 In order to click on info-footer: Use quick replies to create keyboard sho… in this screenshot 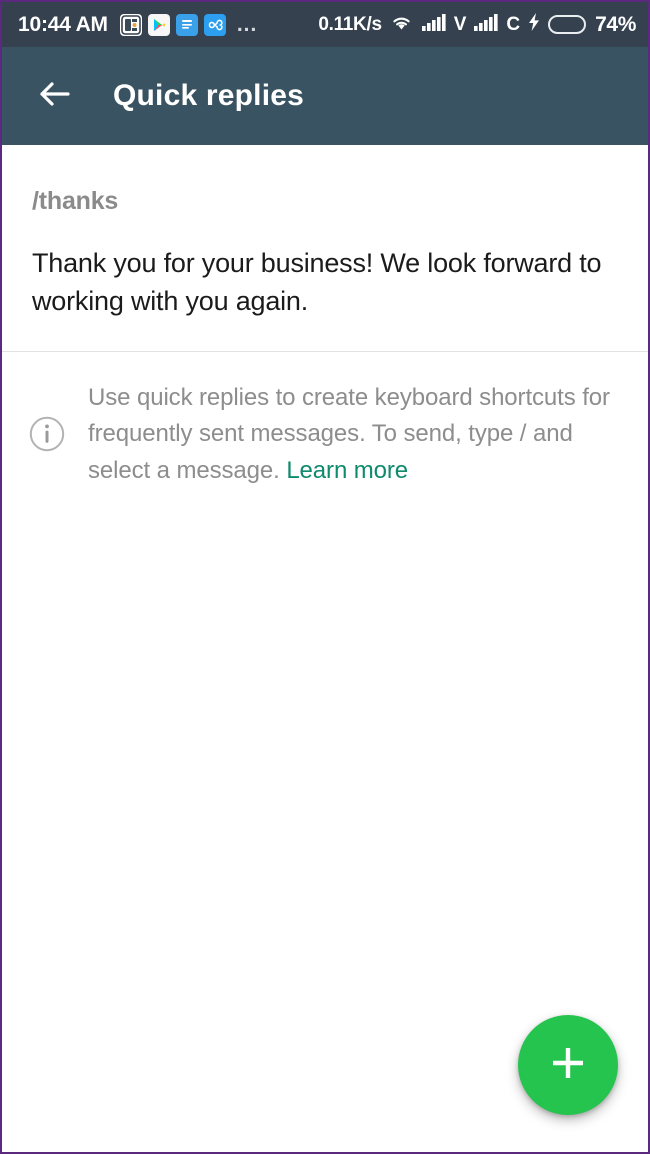, I will do `click(325, 434)`.